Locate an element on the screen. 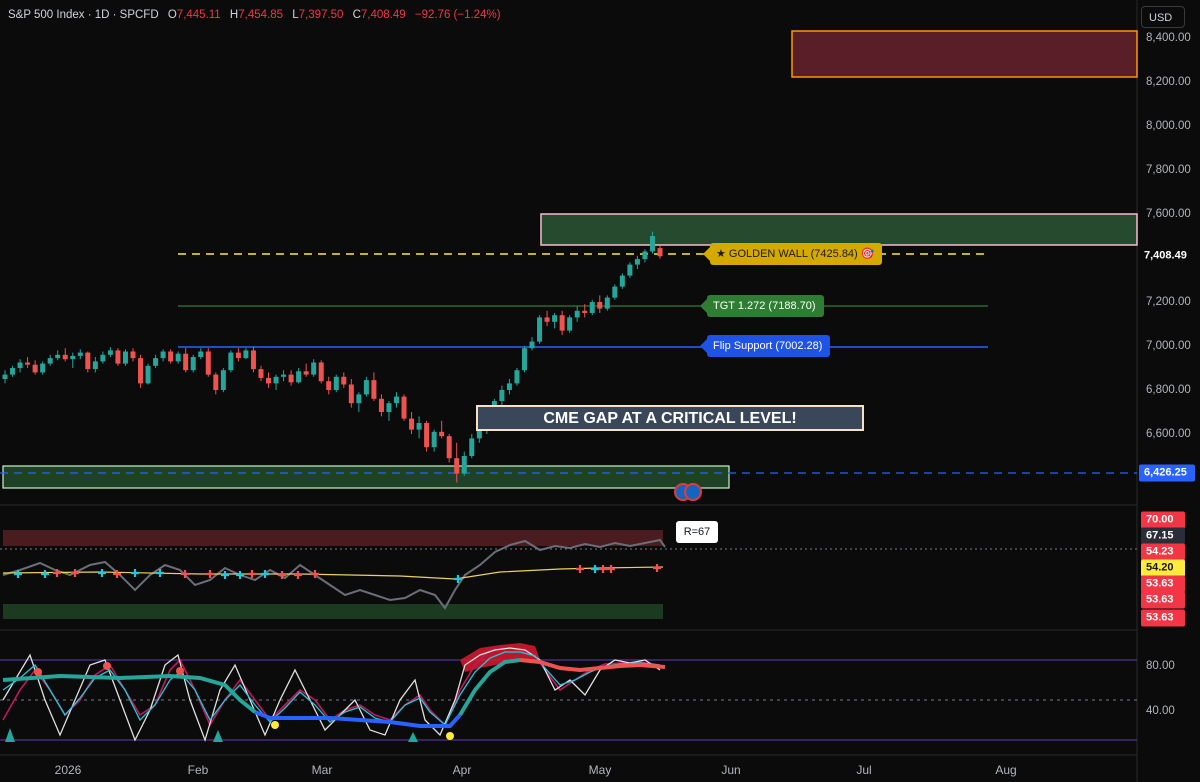 The image size is (1200, 782). supply-zone is located at coordinates (839, 229).